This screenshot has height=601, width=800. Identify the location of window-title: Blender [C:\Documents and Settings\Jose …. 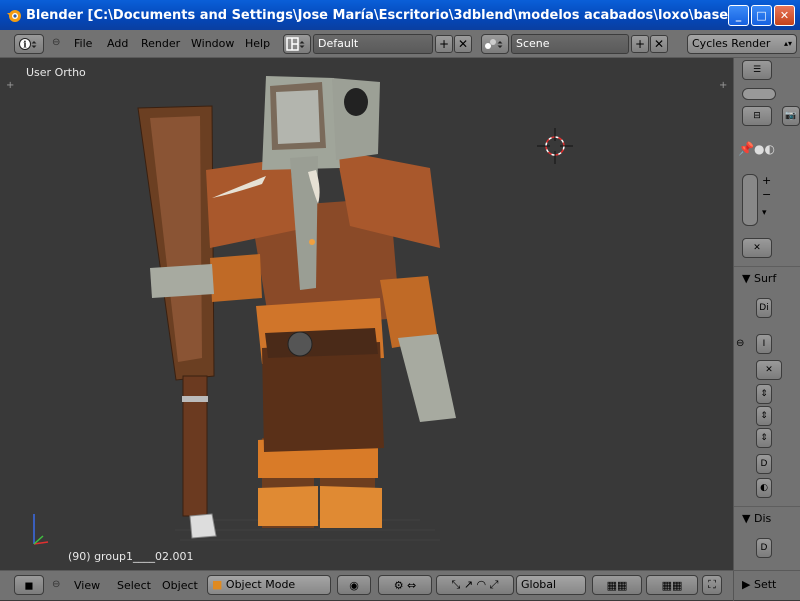
(384, 15).